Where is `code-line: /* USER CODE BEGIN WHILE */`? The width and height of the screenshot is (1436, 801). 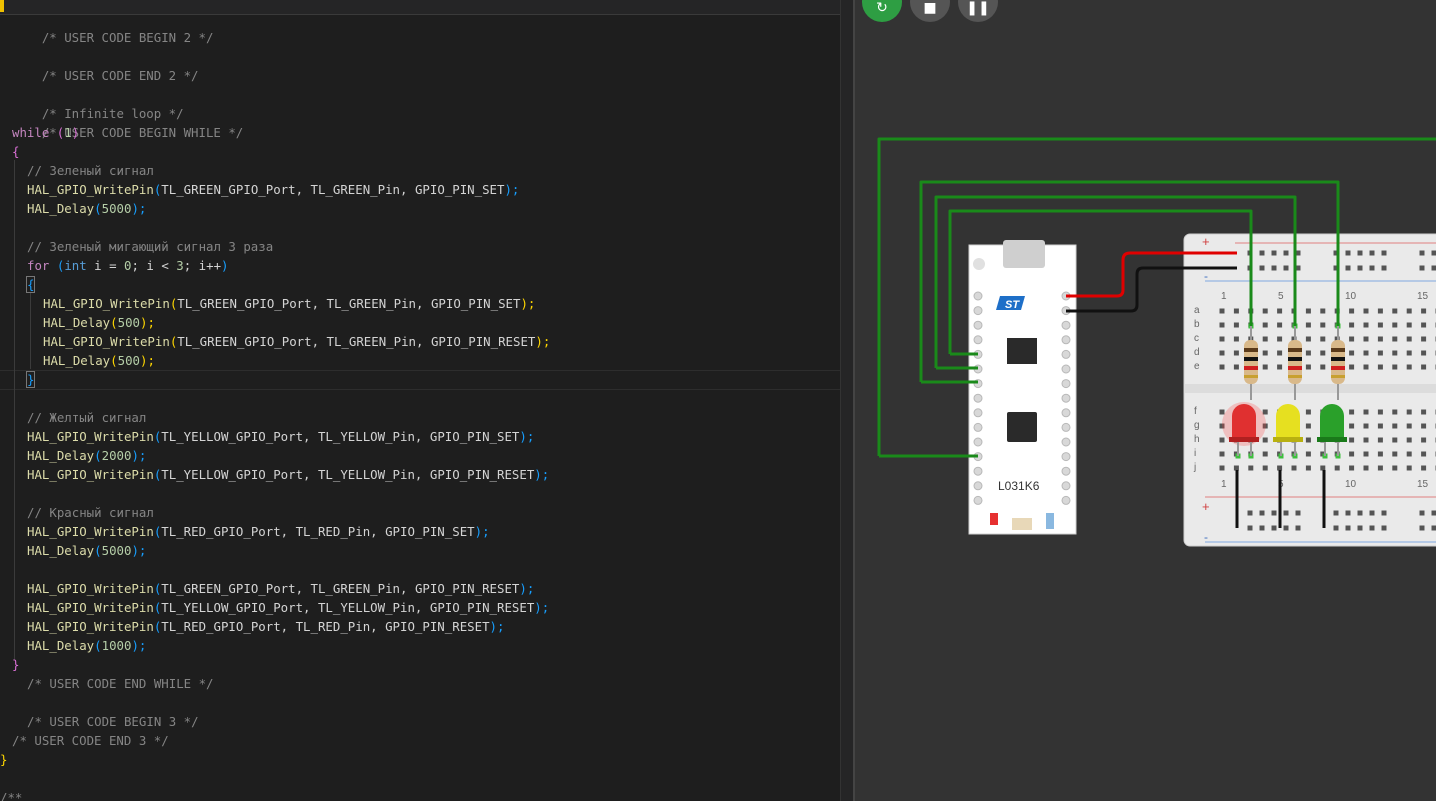
code-line: /* USER CODE BEGIN WHILE */ is located at coordinates (127, 122).